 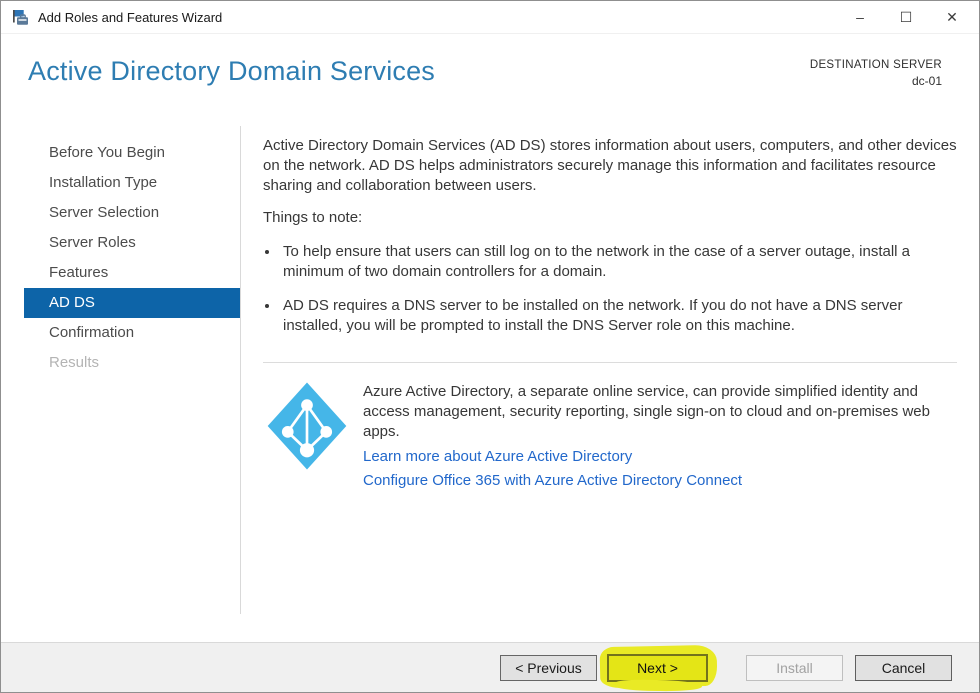 What do you see at coordinates (490, 17) in the screenshot?
I see `titlebar: Add Roles and Features Wizard – ☐ ✕` at bounding box center [490, 17].